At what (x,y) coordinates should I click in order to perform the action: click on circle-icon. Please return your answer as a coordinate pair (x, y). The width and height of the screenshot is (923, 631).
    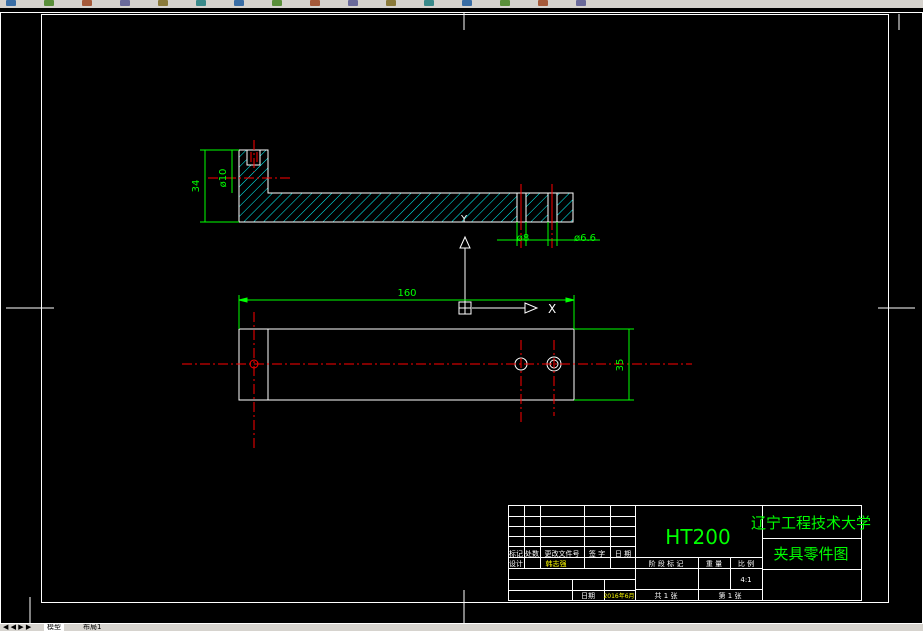
    Looking at the image, I should click on (391, 3).